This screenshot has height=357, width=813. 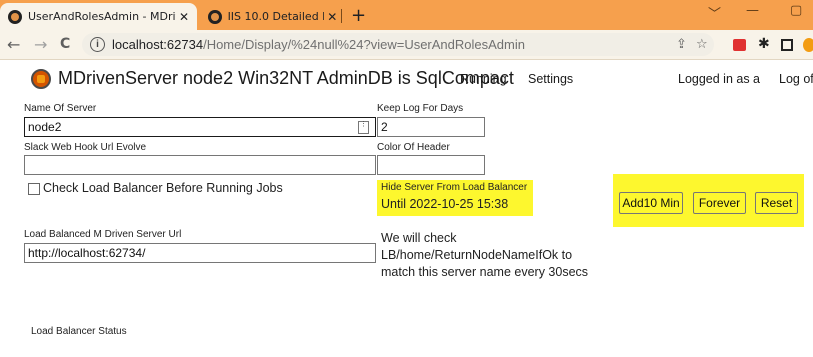 What do you see at coordinates (34, 189) in the screenshot?
I see `check-load-balancer-checkbox` at bounding box center [34, 189].